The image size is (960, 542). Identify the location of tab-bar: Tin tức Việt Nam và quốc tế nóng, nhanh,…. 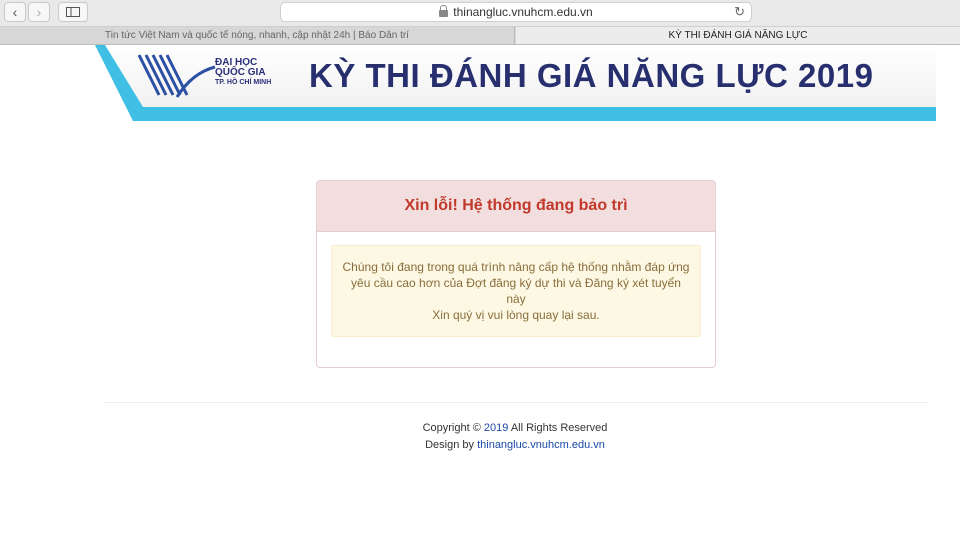
(480, 36).